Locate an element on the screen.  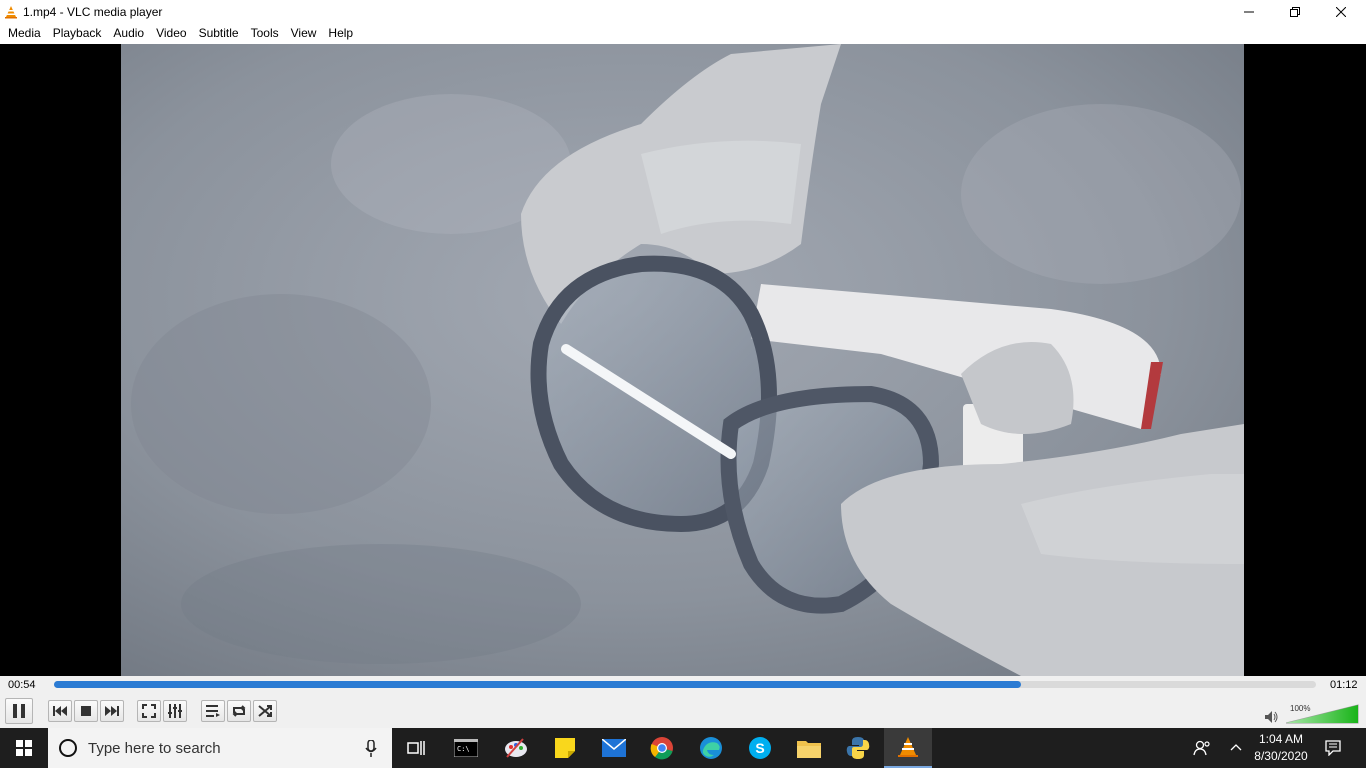
seek-progress is located at coordinates (537, 684).